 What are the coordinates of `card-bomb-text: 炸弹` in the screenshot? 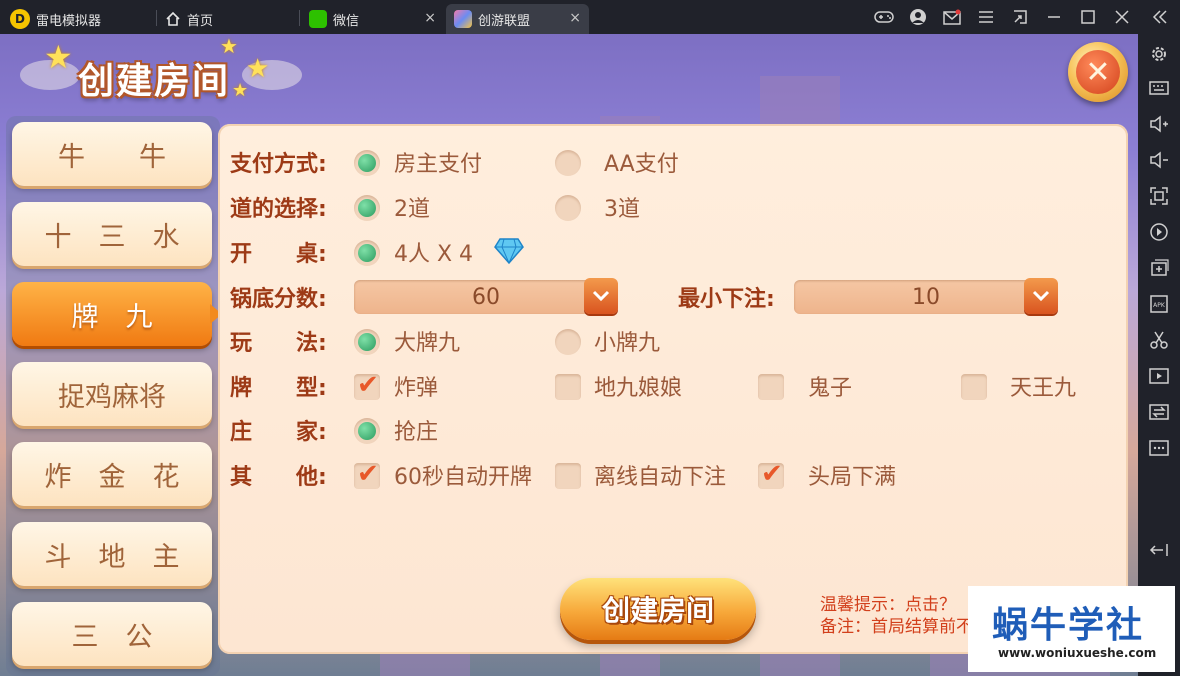 It's located at (416, 388).